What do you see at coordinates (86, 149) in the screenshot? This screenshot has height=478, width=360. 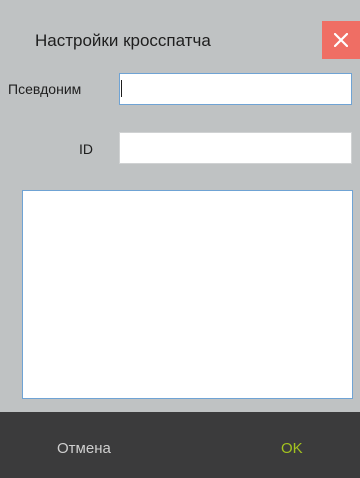 I see `id-label: ID` at bounding box center [86, 149].